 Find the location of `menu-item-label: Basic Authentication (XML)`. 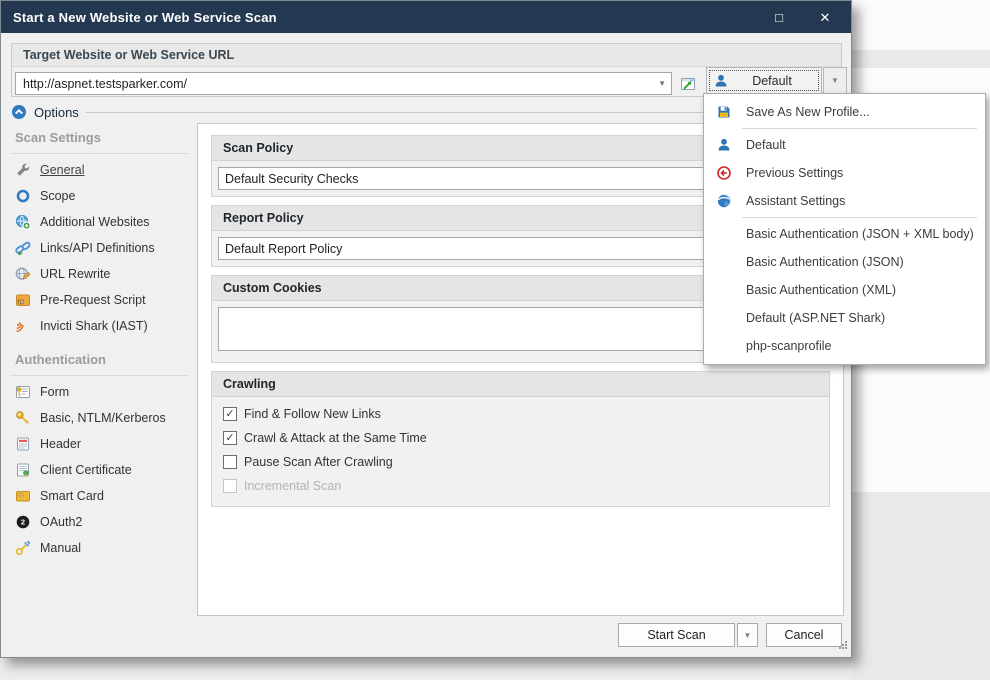

menu-item-label: Basic Authentication (XML) is located at coordinates (821, 290).